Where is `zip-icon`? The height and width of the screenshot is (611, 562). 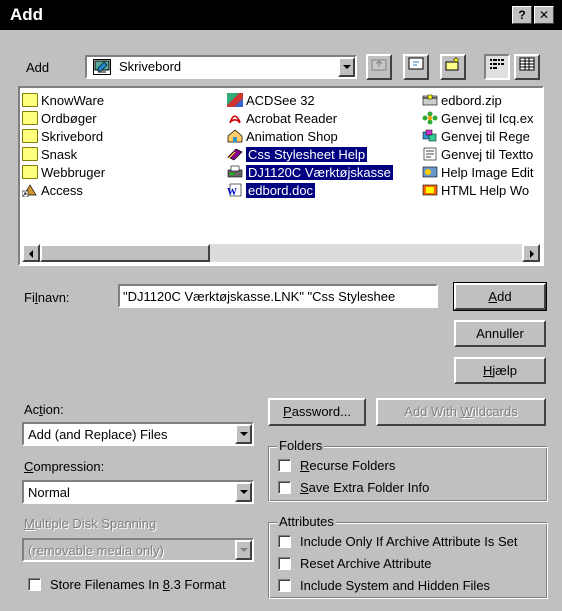
zip-icon is located at coordinates (430, 100).